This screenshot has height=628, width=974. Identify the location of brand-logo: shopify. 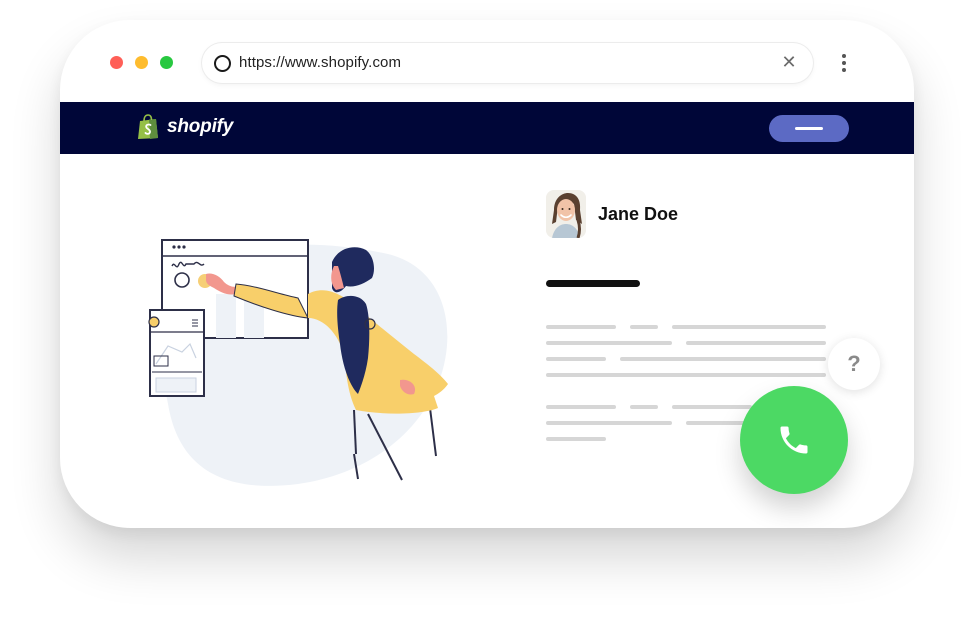
(185, 127).